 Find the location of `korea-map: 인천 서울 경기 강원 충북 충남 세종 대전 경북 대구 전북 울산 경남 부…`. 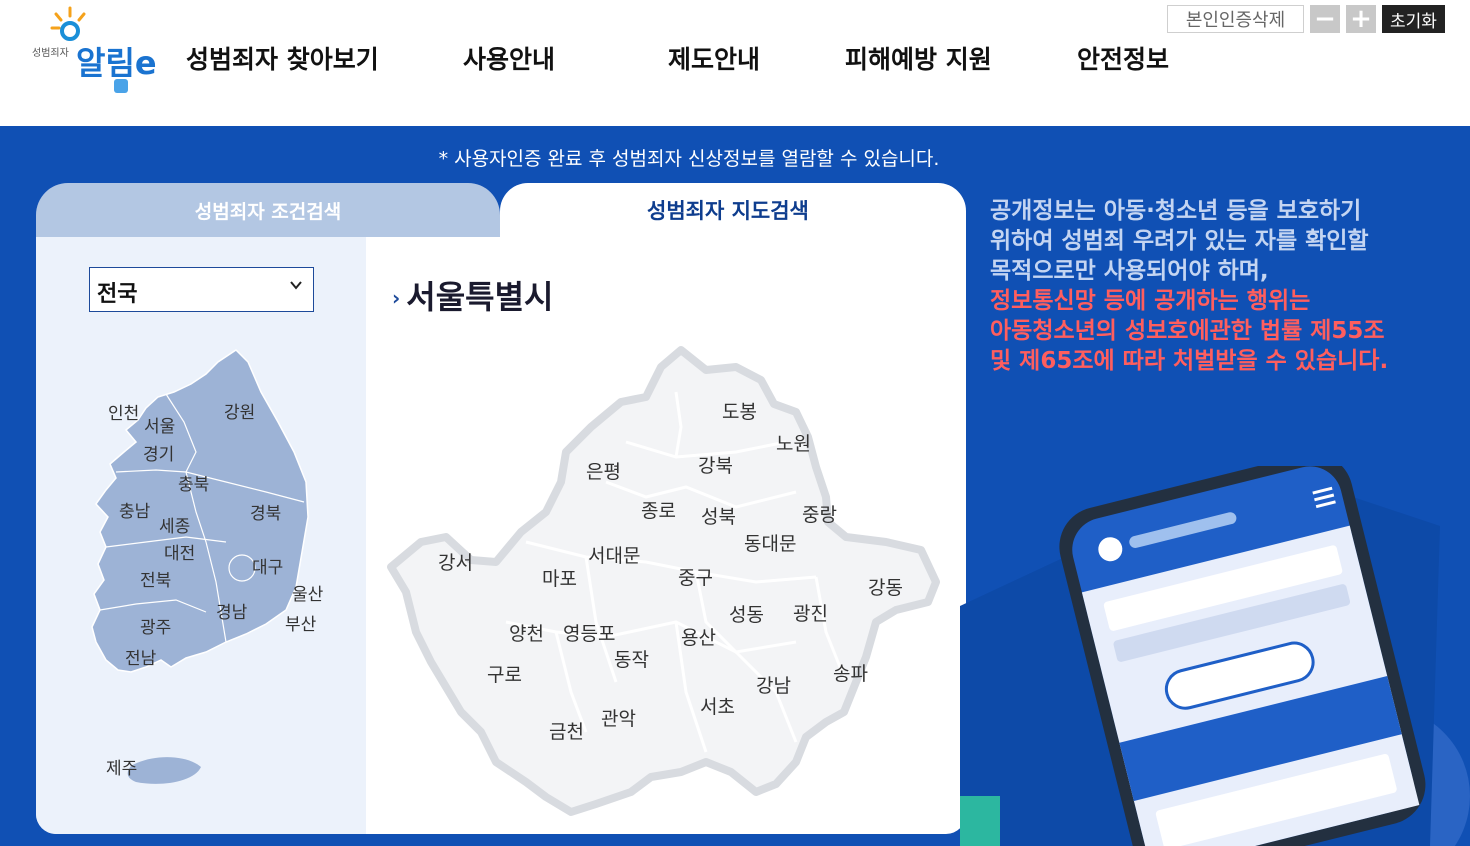

korea-map: 인천 서울 경기 강원 충북 충남 세종 대전 경북 대구 전북 울산 경남 부… is located at coordinates (206, 577).